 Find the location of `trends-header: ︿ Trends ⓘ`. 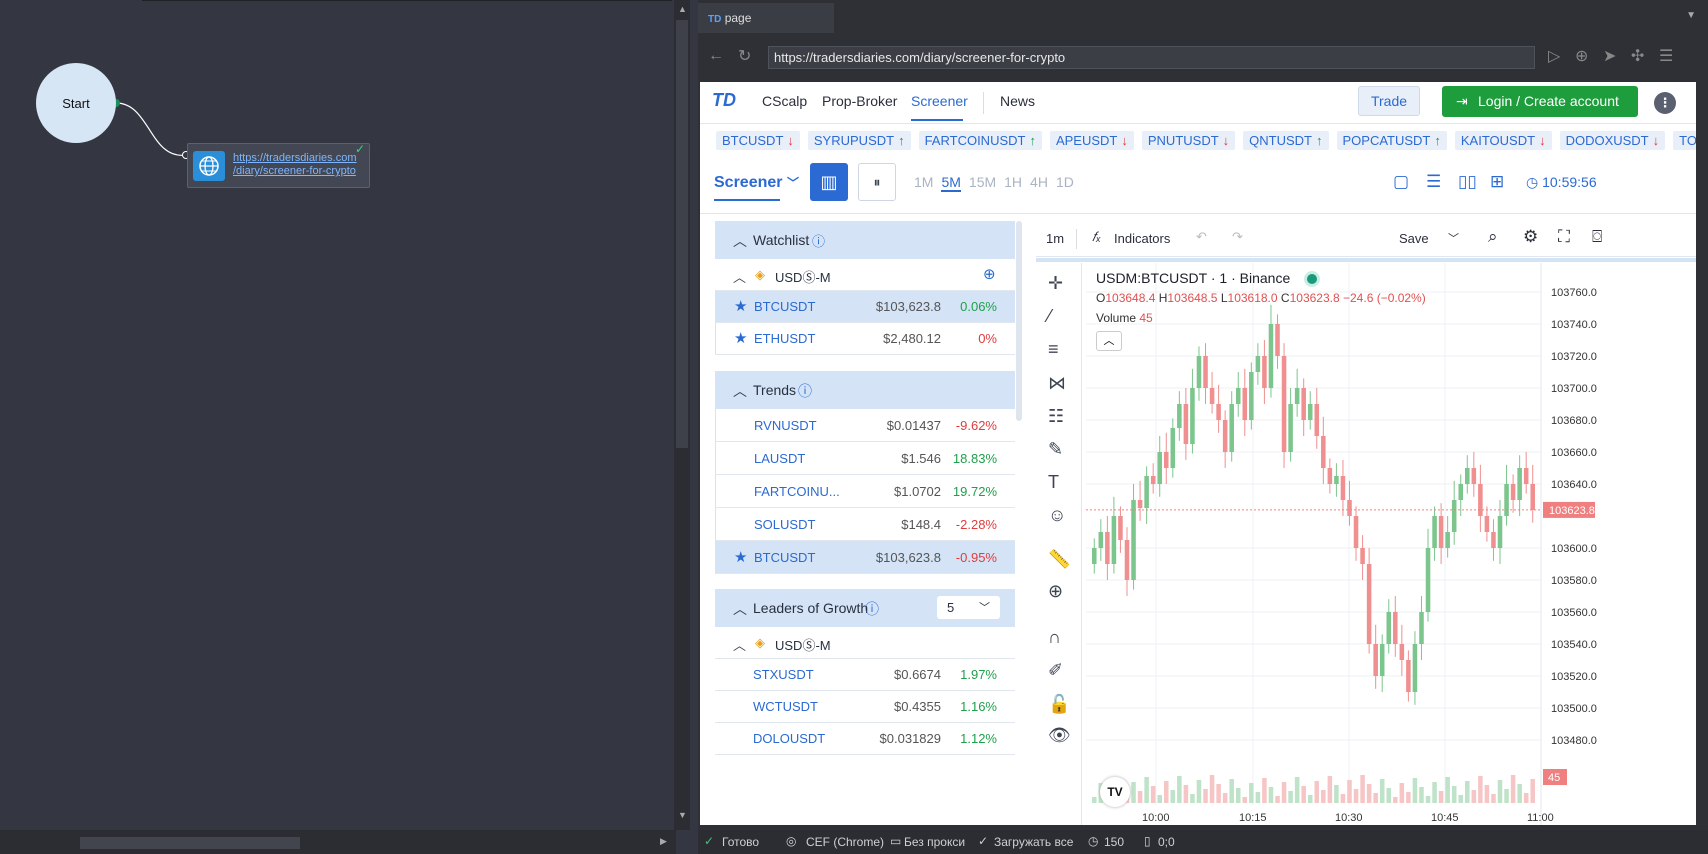

trends-header: ︿ Trends ⓘ is located at coordinates (865, 390).